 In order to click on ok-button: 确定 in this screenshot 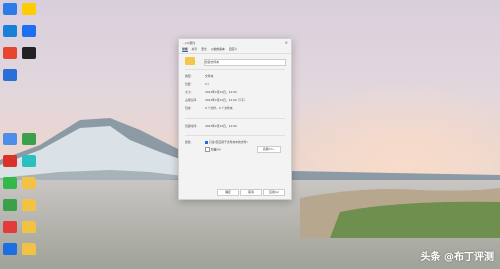, I will do `click(228, 192)`.